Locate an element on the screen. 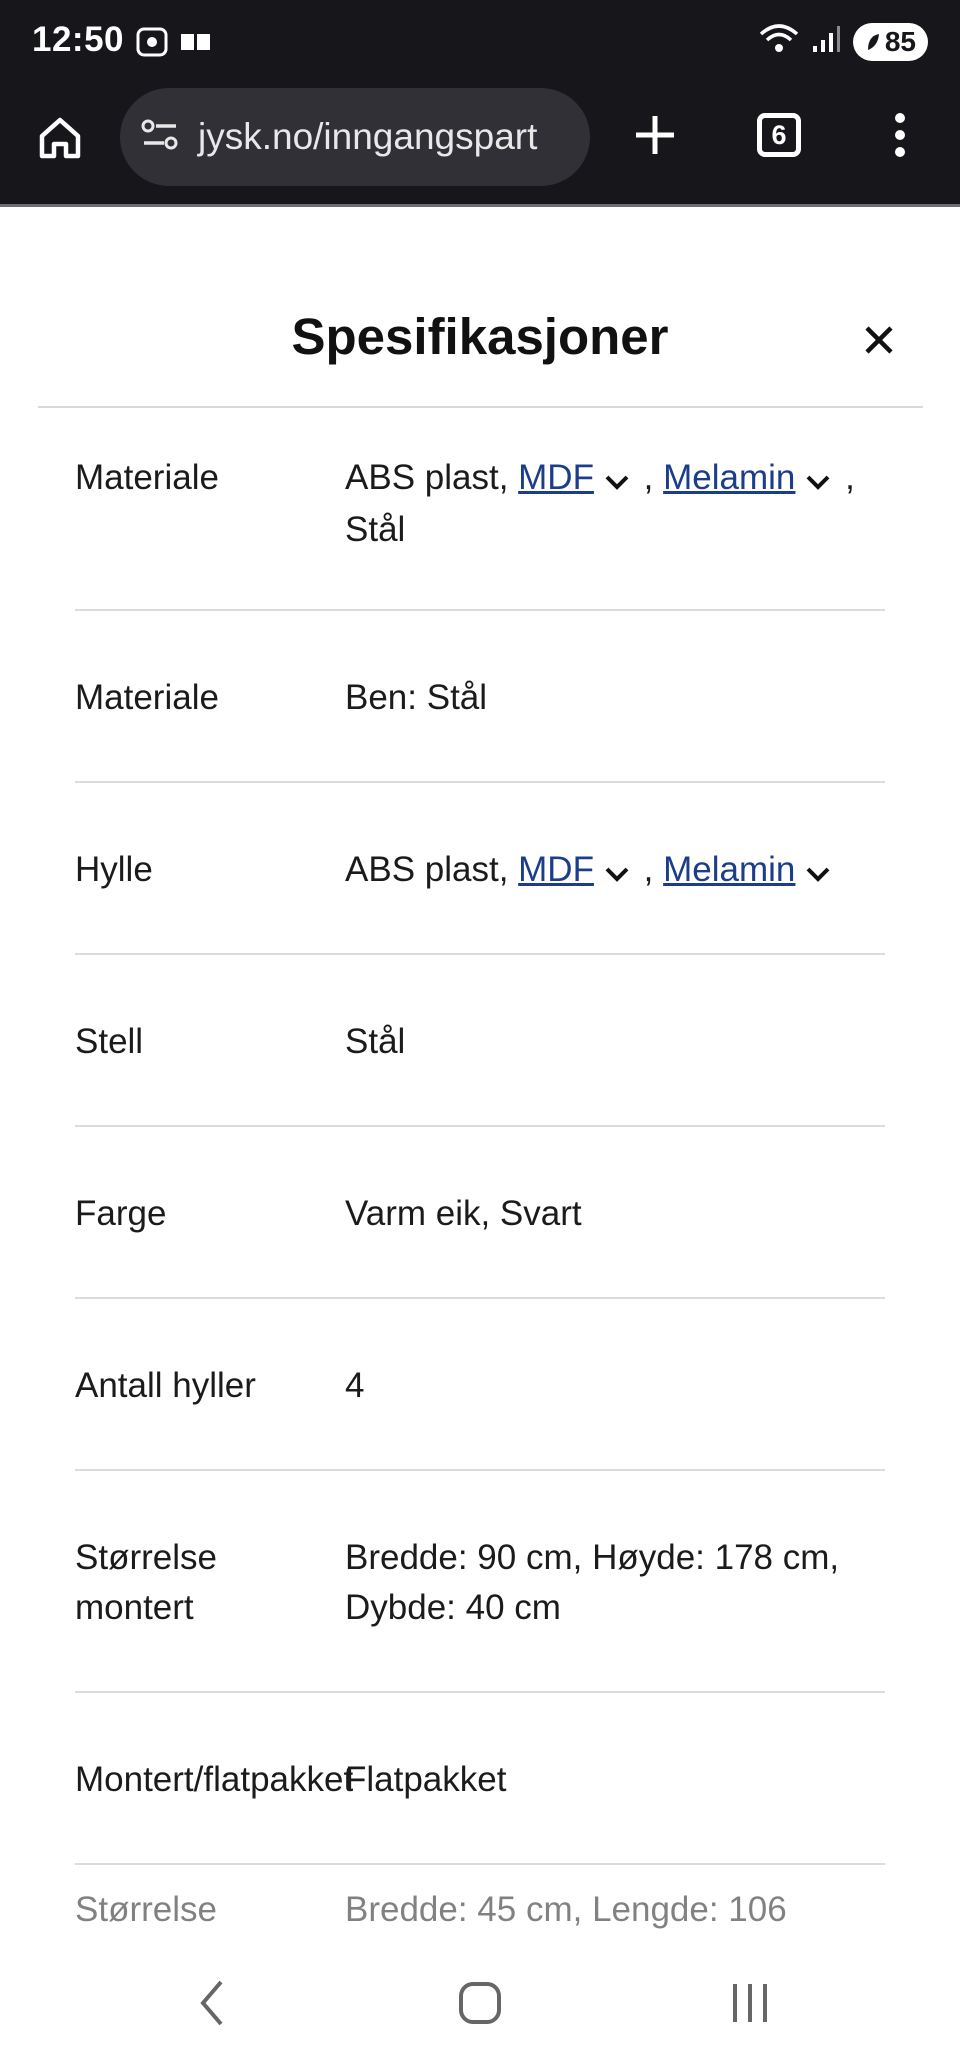 The image size is (960, 2059). spec-row-materiale: Materiale ABS plast, MDF , Melamin , Stål is located at coordinates (480, 510).